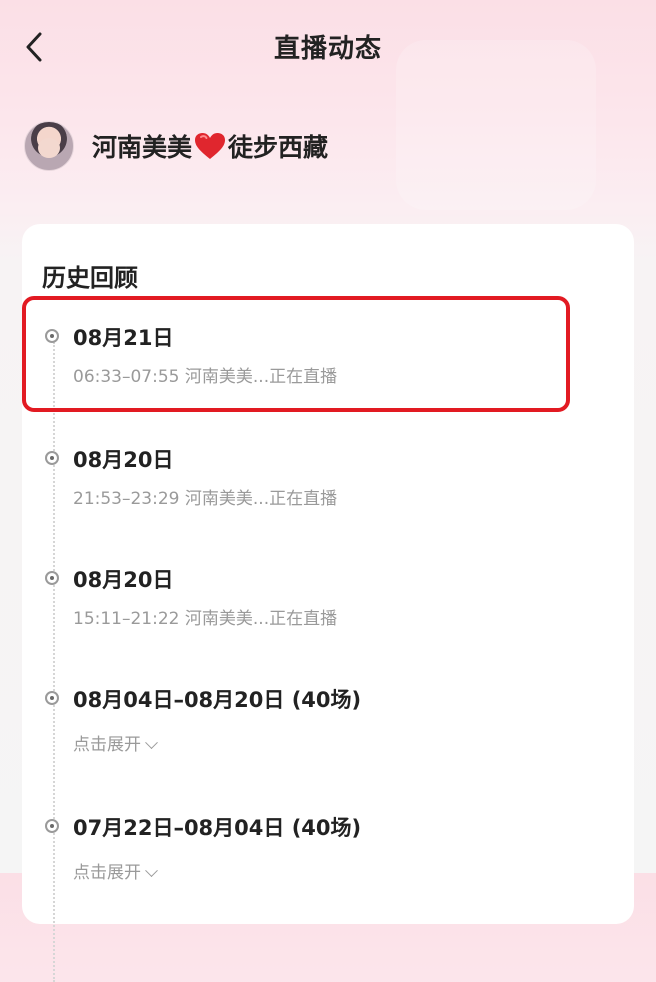 The width and height of the screenshot is (656, 982). Describe the element at coordinates (142, 147) in the screenshot. I see `anchor-name-text-1: 河南美美` at that location.